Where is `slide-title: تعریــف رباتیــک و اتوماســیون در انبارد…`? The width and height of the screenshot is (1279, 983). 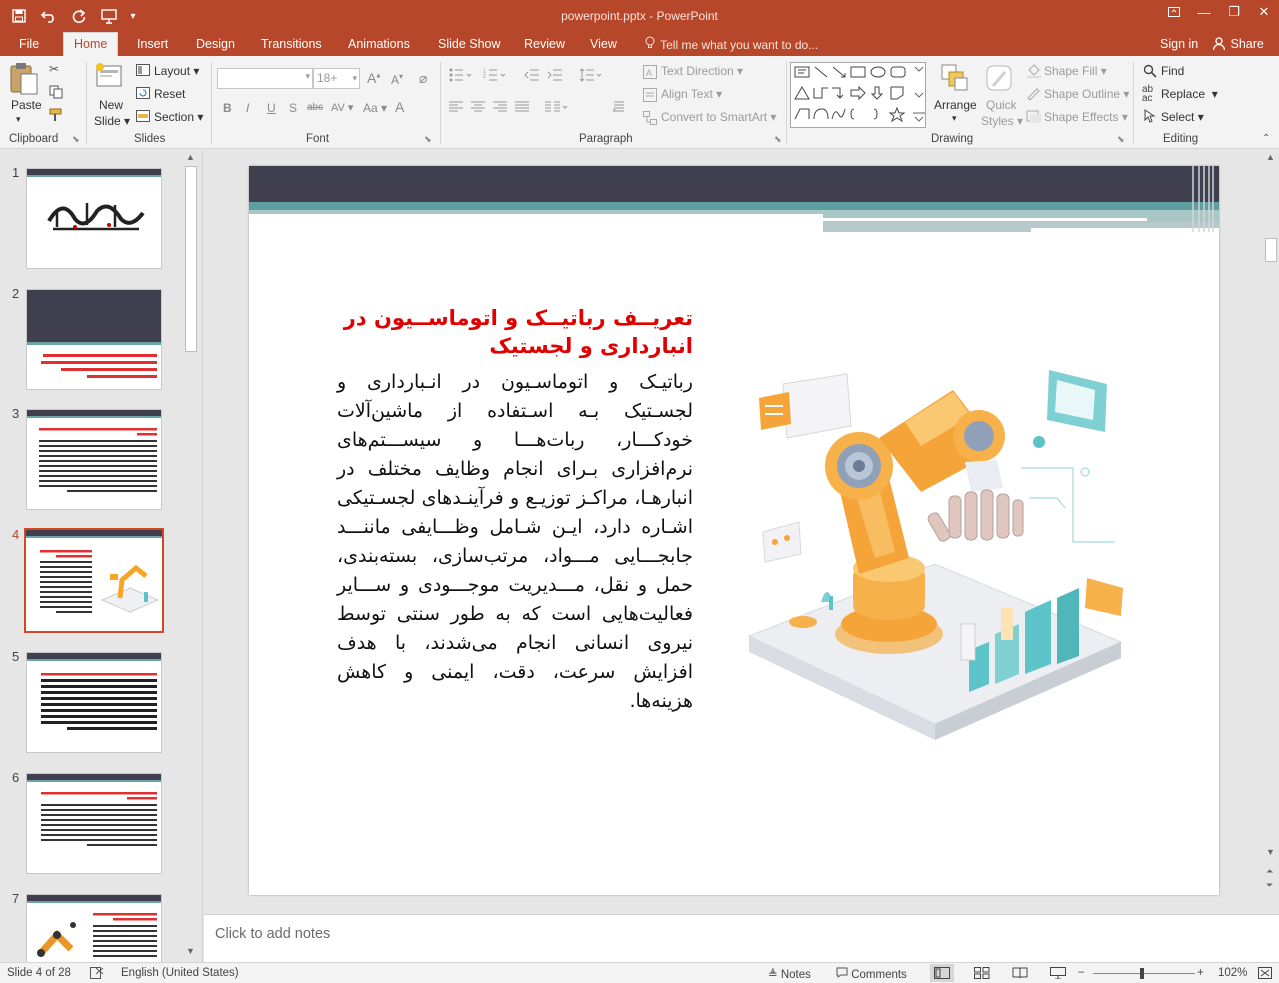
slide-title: تعریــف رباتیــک و اتوماســیون در انبارد… is located at coordinates (515, 332).